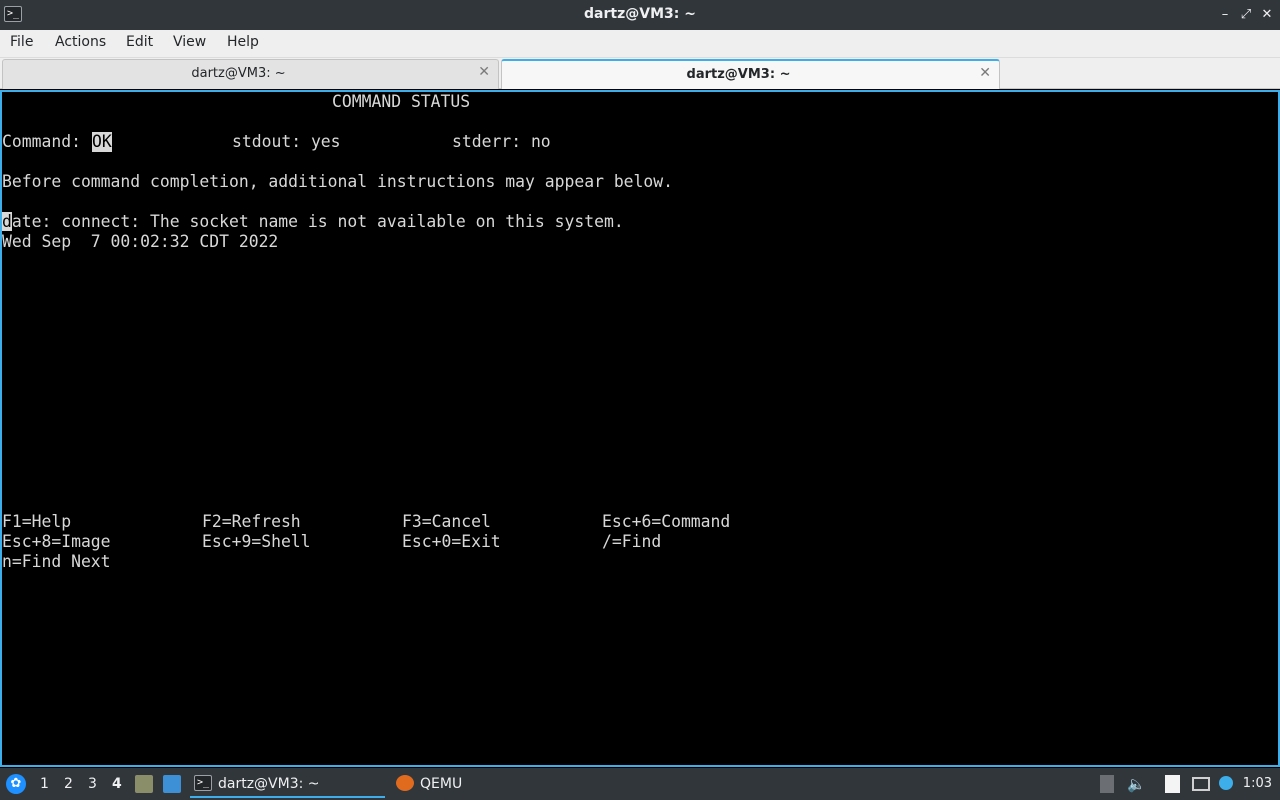 This screenshot has height=800, width=1280. I want to click on task-label: QEMU, so click(441, 784).